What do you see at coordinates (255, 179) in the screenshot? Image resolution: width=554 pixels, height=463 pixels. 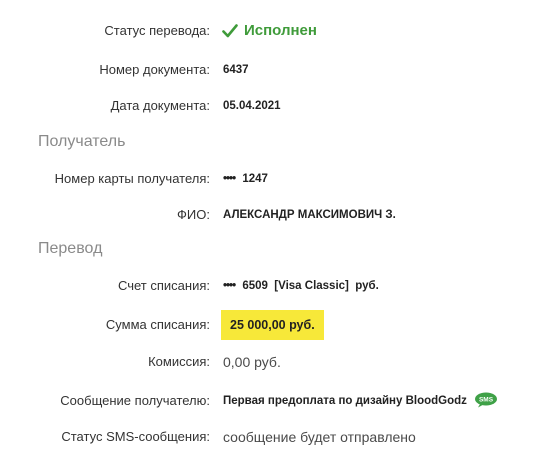 I see `card-last4: 1247` at bounding box center [255, 179].